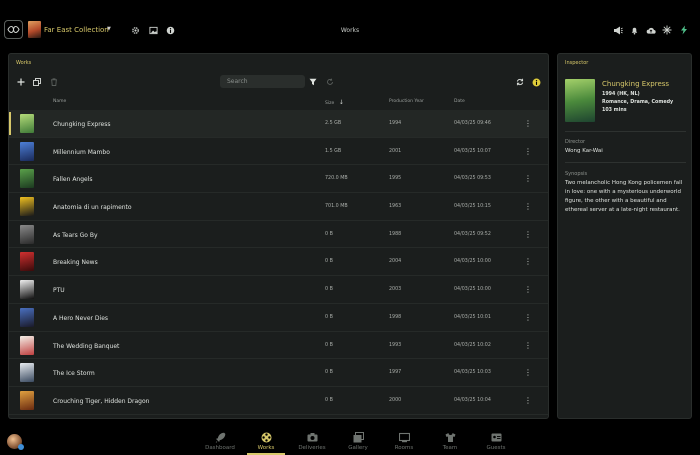  What do you see at coordinates (667, 30) in the screenshot?
I see `sparkle-icon` at bounding box center [667, 30].